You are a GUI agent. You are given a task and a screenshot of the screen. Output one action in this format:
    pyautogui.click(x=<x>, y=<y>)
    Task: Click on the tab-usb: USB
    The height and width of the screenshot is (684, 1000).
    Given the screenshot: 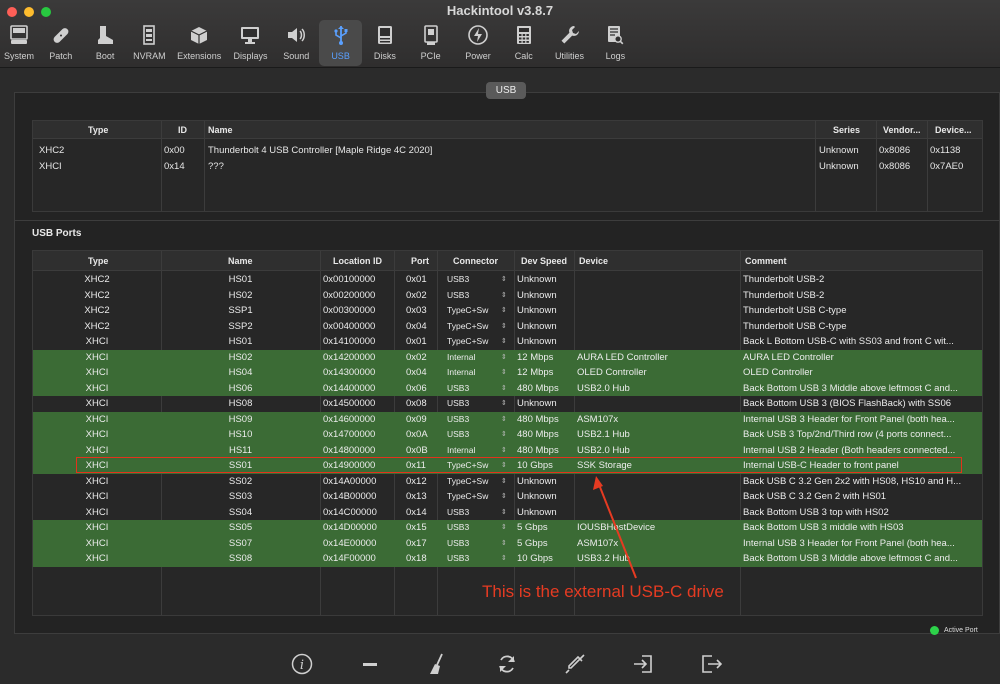 What is the action you would take?
    pyautogui.click(x=506, y=90)
    